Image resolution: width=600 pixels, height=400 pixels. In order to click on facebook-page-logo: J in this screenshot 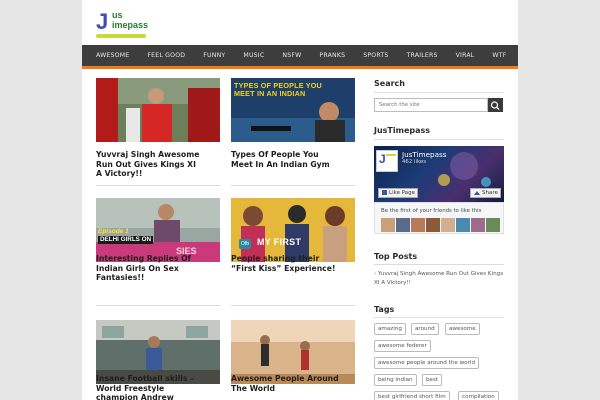, I will do `click(387, 161)`.